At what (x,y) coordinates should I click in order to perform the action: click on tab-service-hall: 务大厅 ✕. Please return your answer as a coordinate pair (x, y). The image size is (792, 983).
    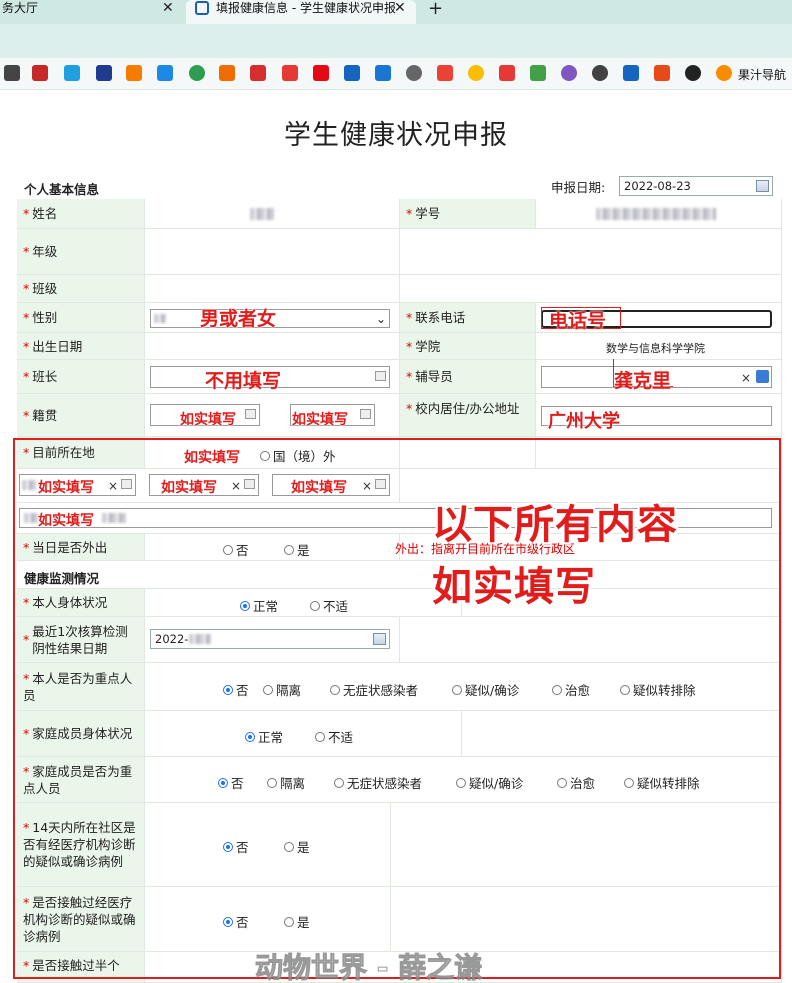
    Looking at the image, I should click on (92, 12).